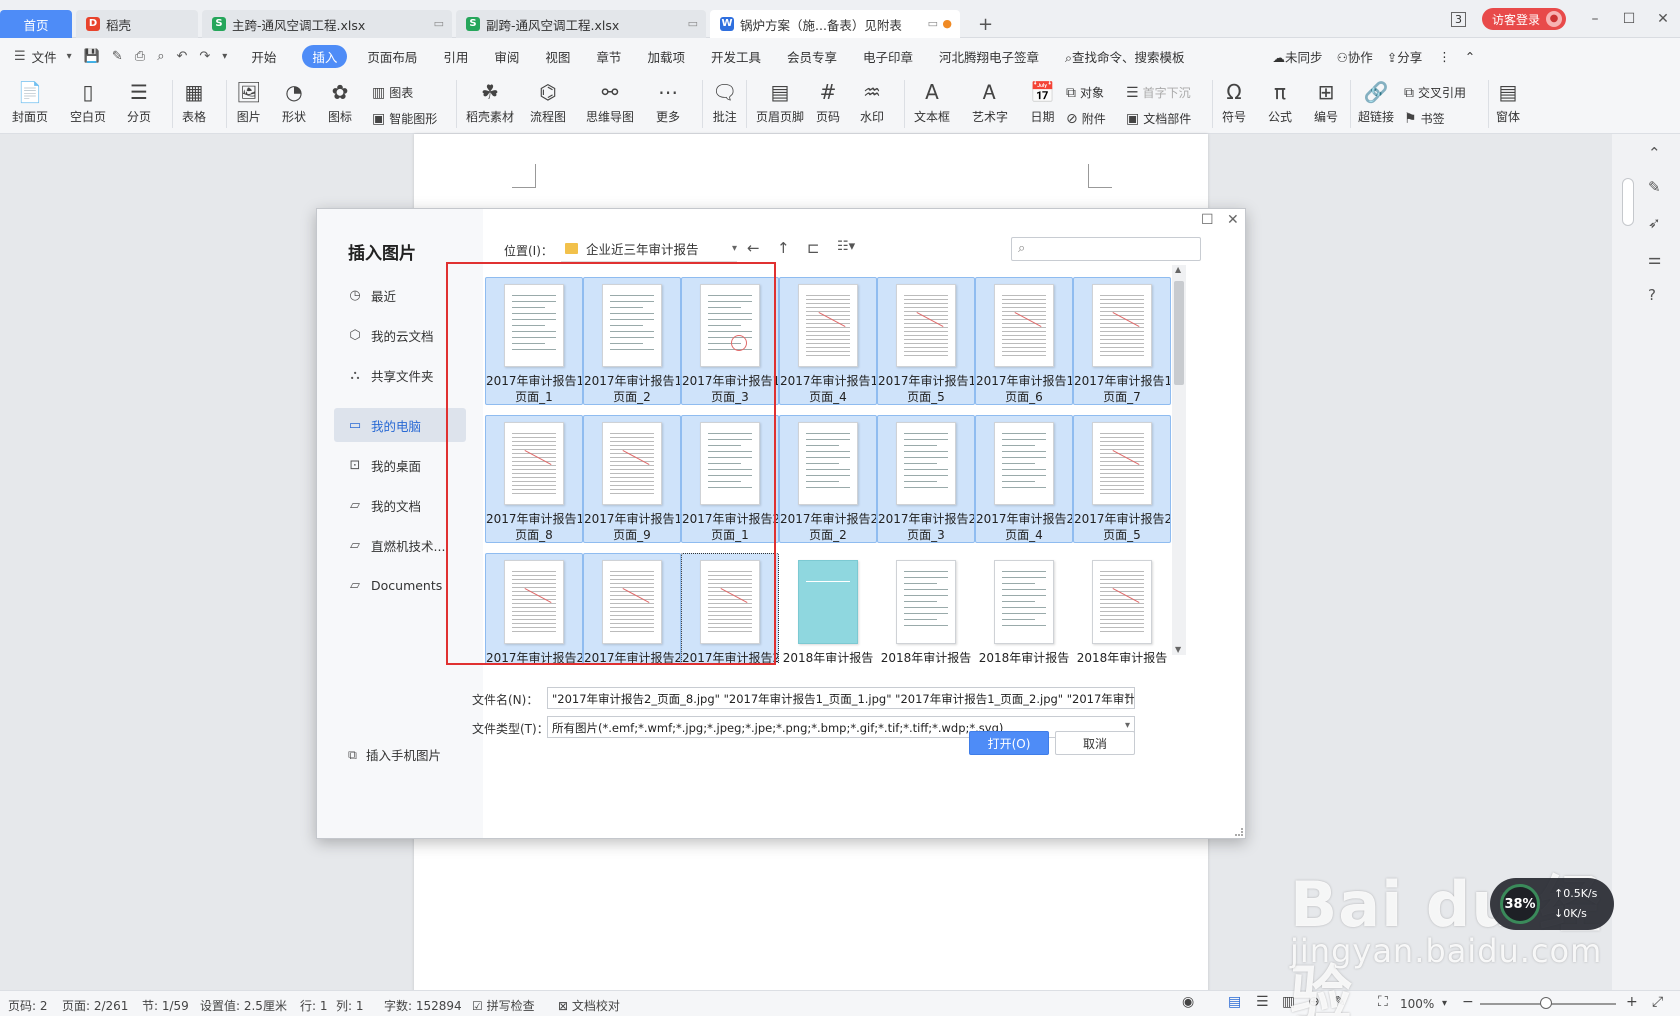 This screenshot has width=1680, height=1016. What do you see at coordinates (139, 101) in the screenshot?
I see `page-break-button: ☰ 分页` at bounding box center [139, 101].